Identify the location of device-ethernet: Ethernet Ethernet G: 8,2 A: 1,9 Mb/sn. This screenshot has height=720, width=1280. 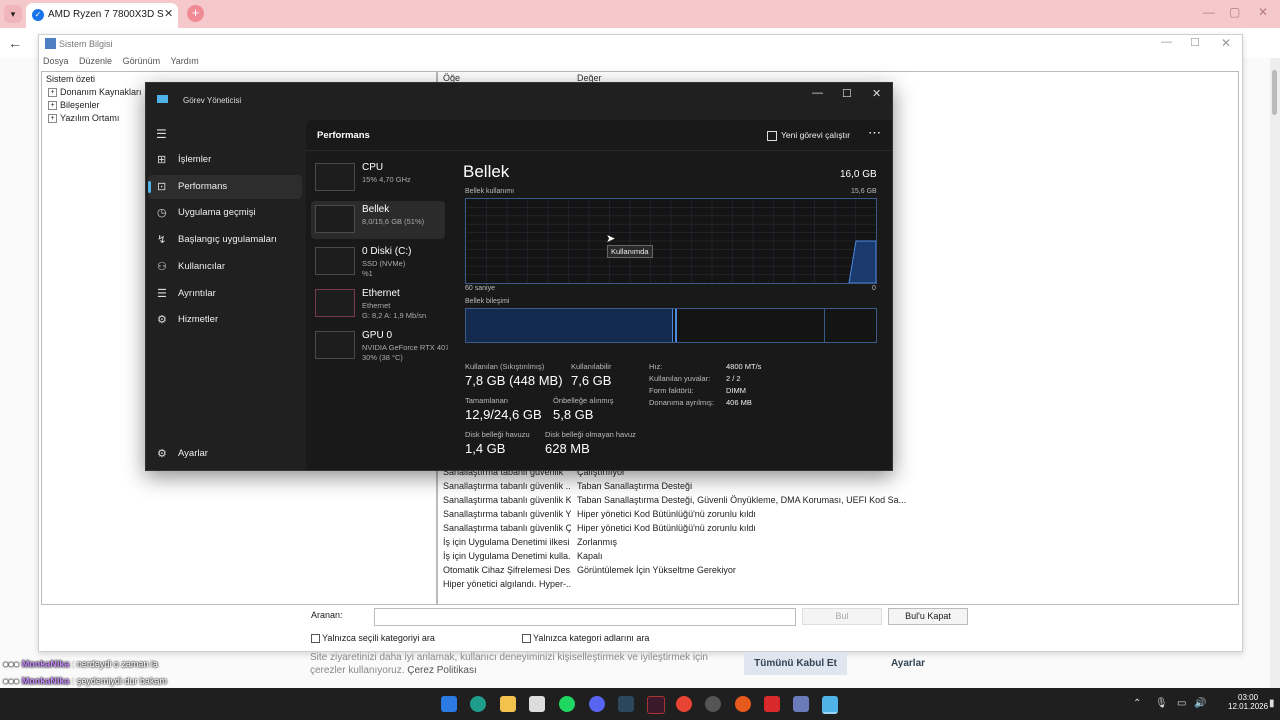
(378, 304).